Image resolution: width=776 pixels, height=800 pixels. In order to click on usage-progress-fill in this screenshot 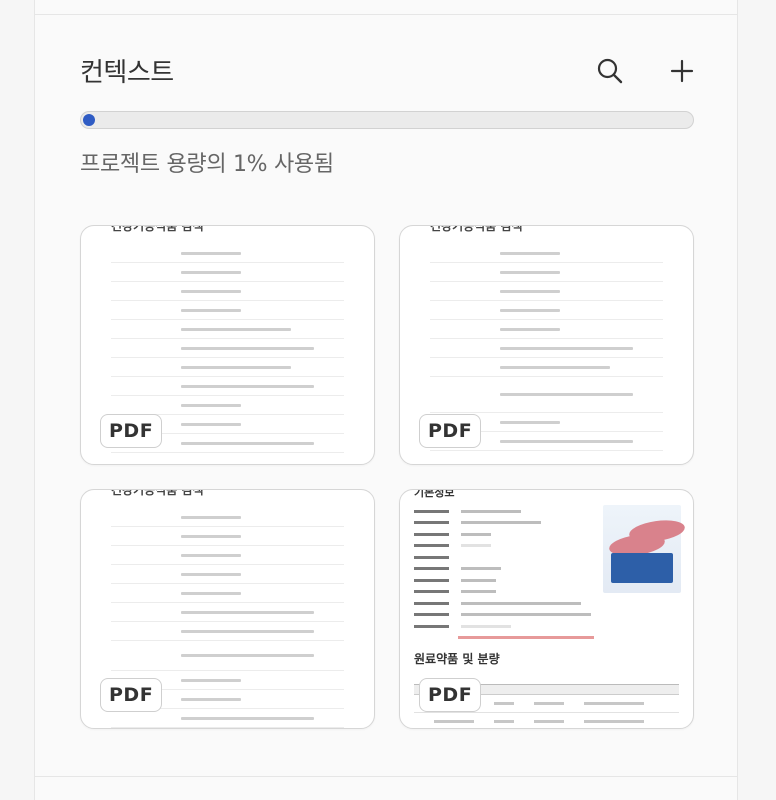, I will do `click(90, 120)`.